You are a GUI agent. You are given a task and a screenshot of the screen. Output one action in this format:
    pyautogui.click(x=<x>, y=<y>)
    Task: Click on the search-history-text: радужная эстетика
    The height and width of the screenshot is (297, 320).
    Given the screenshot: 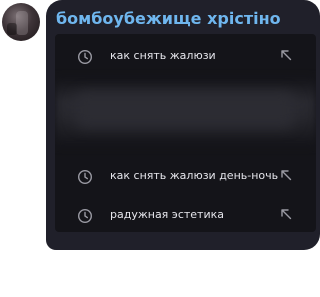 What is the action you would take?
    pyautogui.click(x=167, y=214)
    